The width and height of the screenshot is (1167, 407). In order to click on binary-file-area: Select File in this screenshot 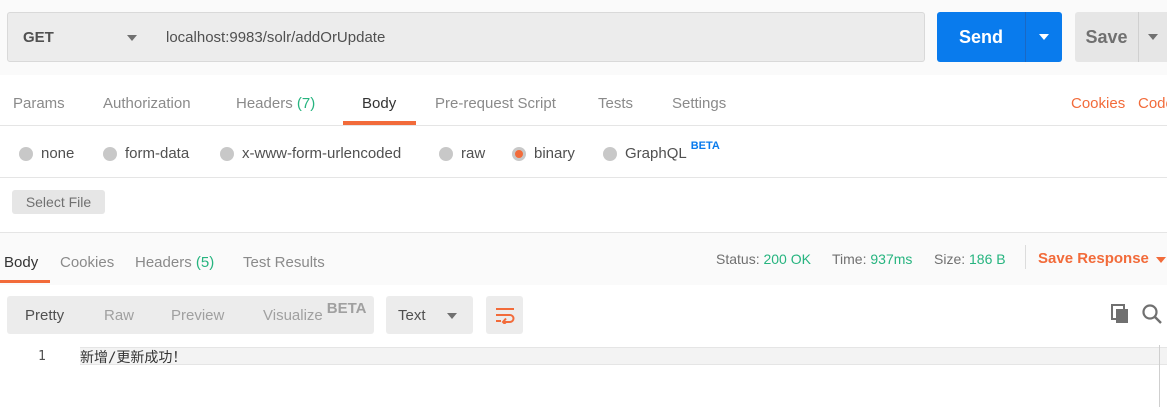, I will do `click(583, 205)`.